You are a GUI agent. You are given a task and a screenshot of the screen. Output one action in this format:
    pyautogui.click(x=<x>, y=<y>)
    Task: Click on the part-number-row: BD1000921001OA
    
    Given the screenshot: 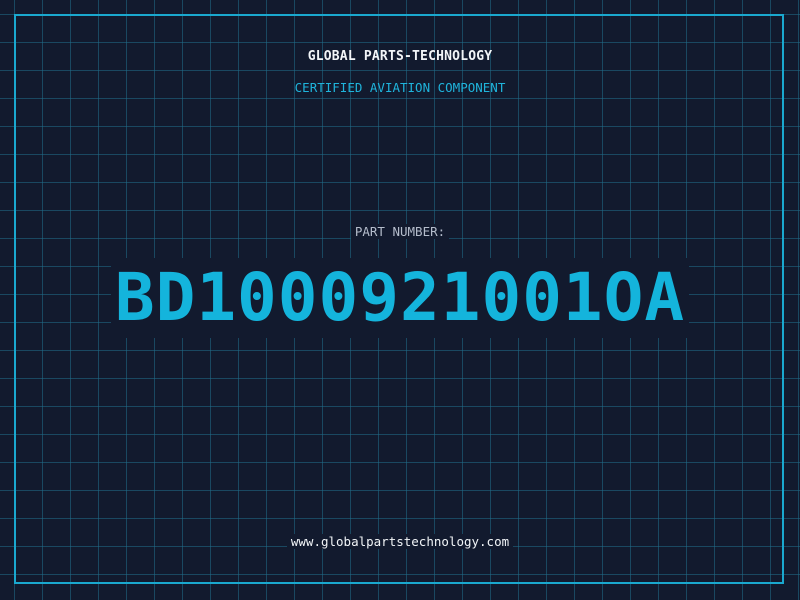 What is the action you would take?
    pyautogui.click(x=400, y=298)
    